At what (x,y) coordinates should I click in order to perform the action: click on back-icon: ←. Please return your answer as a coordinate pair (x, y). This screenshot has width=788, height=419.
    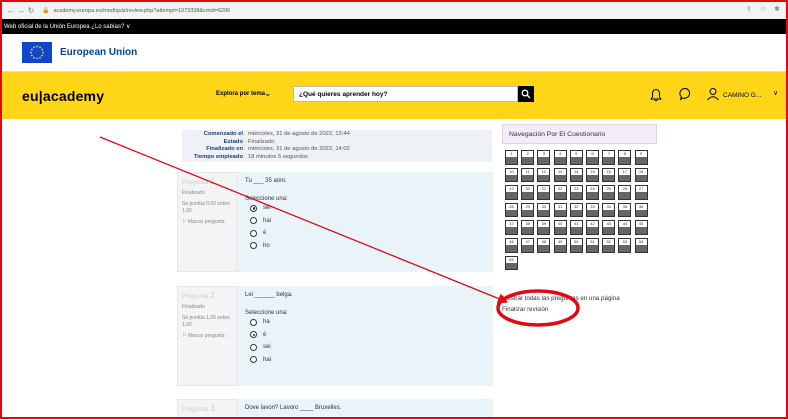
    Looking at the image, I should click on (11, 10).